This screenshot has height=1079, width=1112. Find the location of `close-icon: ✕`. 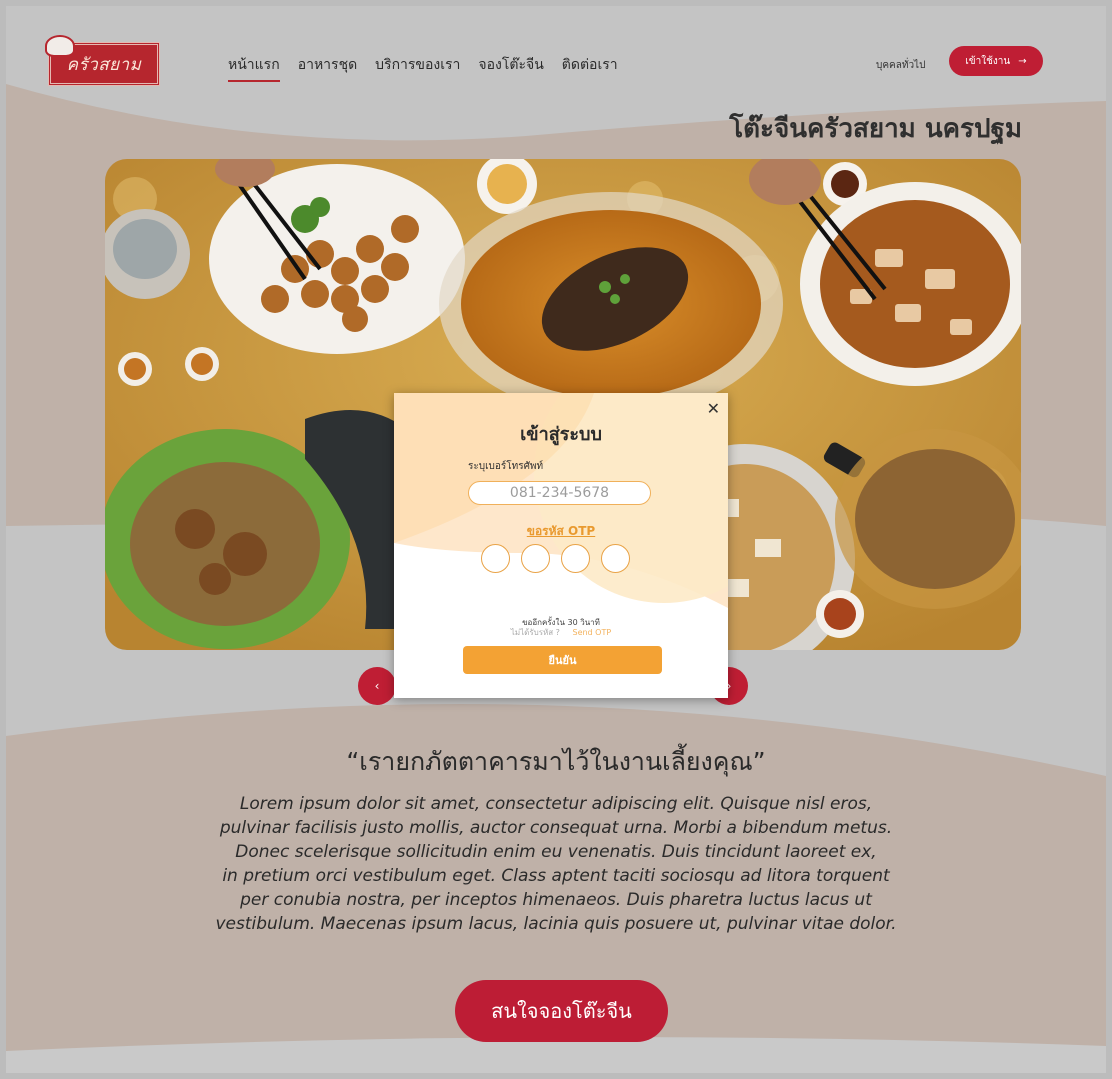

close-icon: ✕ is located at coordinates (713, 408).